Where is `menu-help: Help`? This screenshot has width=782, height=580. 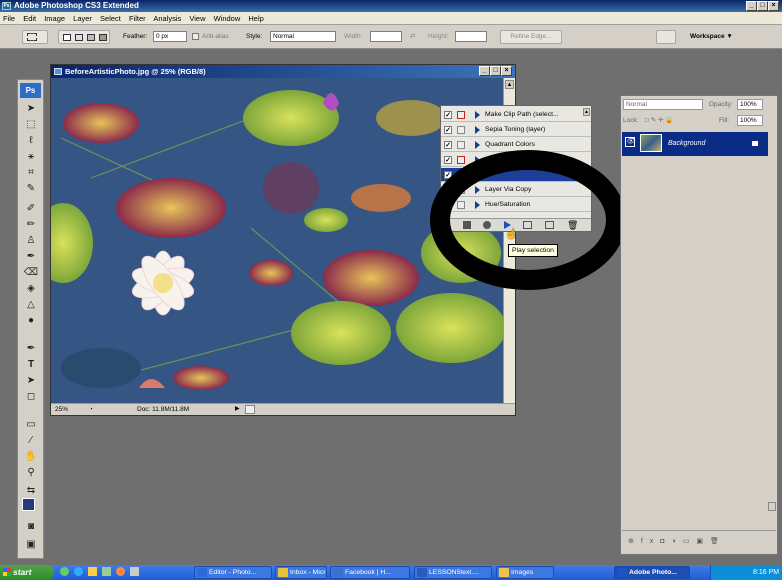
menu-help: Help is located at coordinates (255, 18).